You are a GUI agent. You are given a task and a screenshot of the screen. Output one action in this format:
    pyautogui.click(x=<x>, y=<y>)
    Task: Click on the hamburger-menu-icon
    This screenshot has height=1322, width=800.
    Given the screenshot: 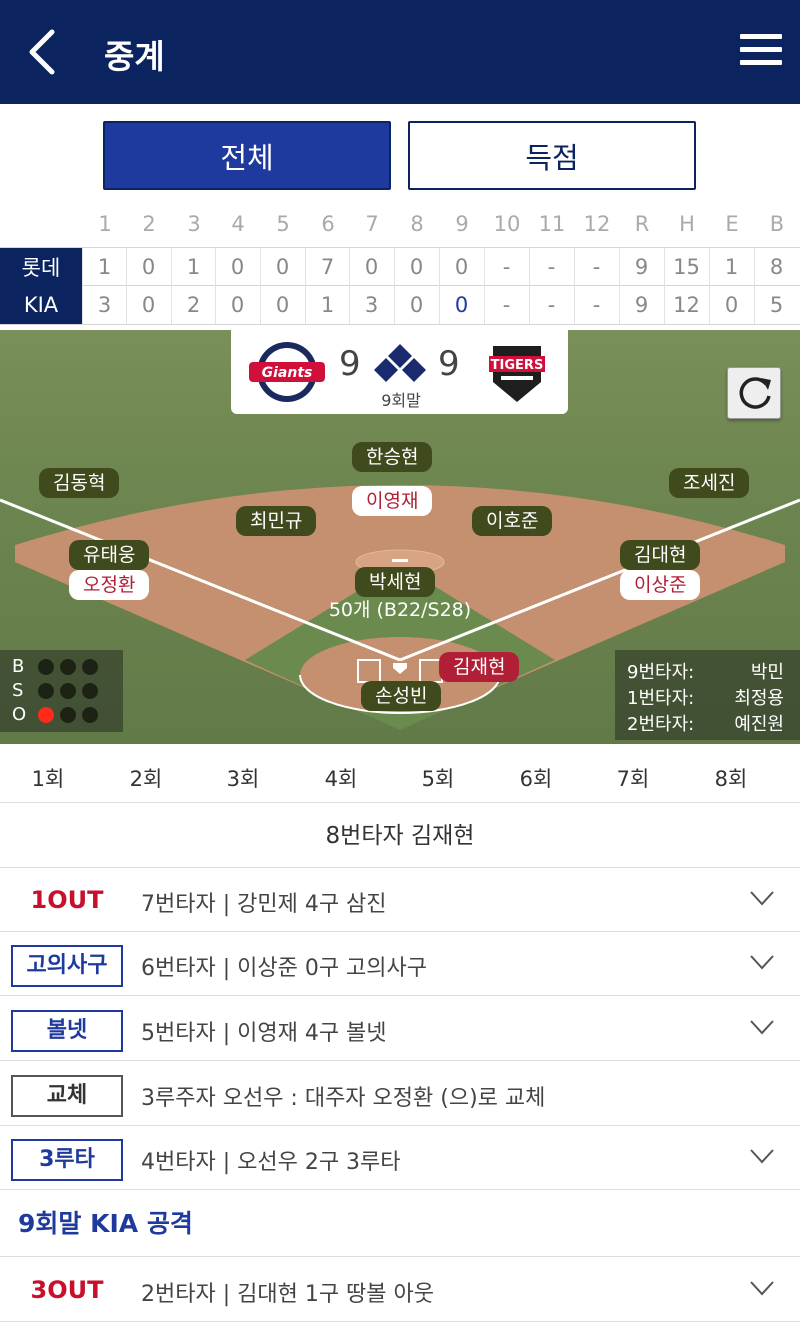 What is the action you would take?
    pyautogui.click(x=761, y=52)
    